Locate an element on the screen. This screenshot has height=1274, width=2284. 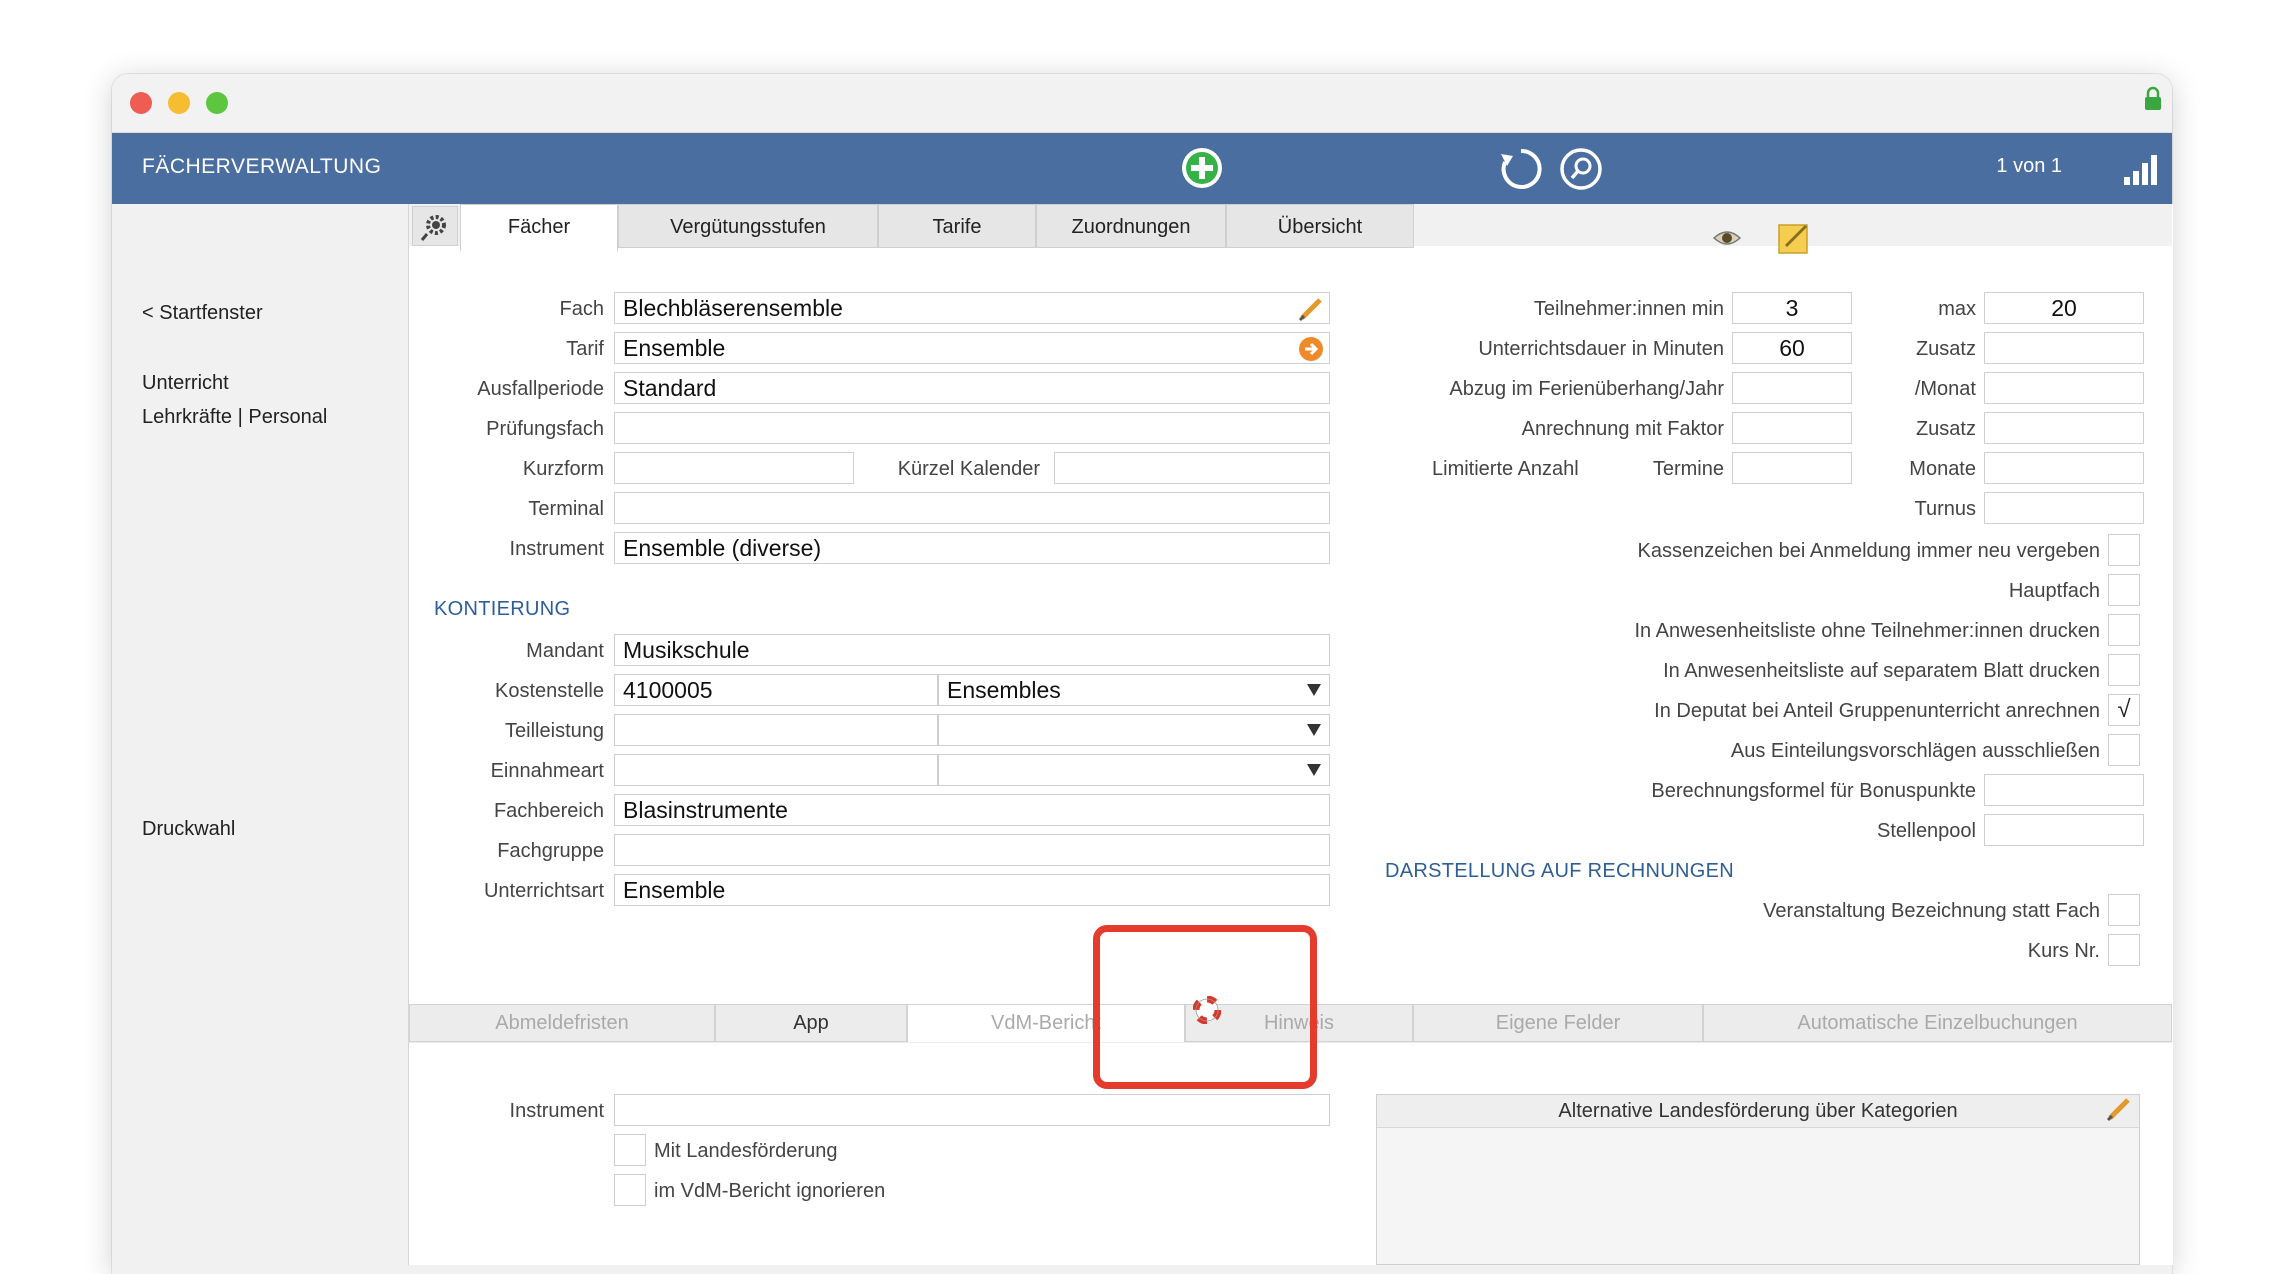
teilleistung-code-field is located at coordinates (776, 730).